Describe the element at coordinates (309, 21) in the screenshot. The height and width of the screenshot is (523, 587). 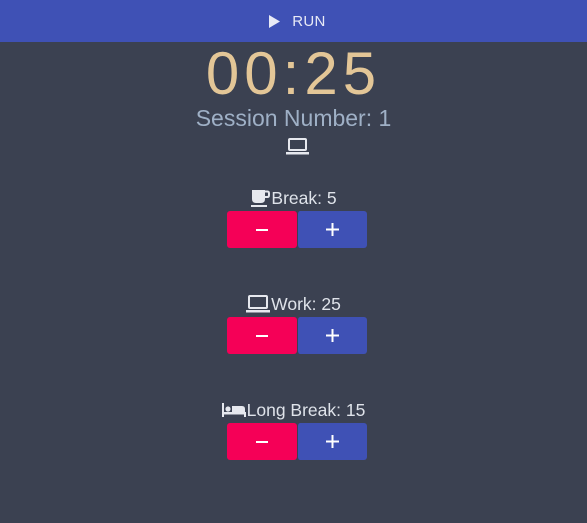
I see `run-label: RUN` at that location.